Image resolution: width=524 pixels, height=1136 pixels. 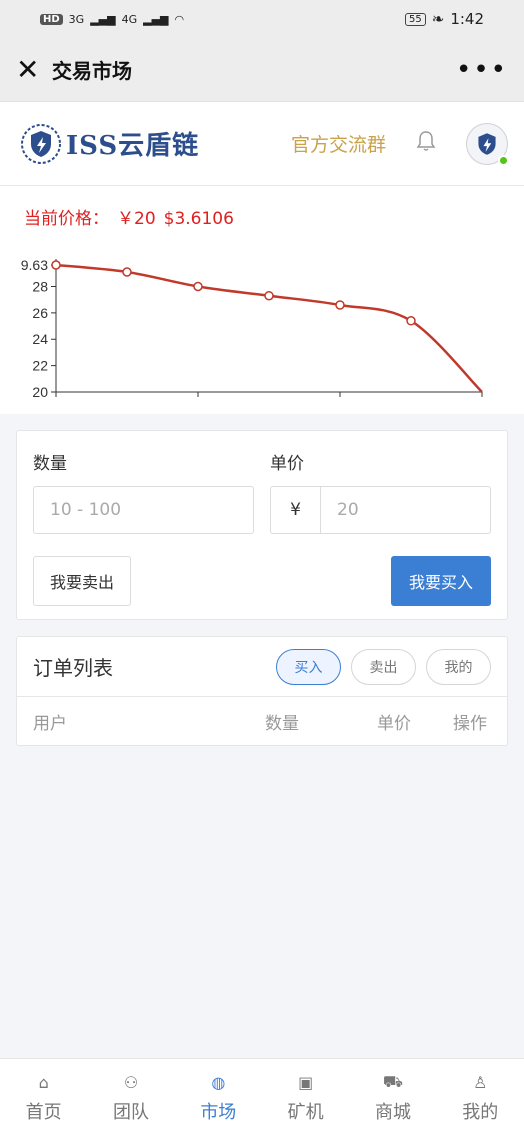 What do you see at coordinates (179, 19) in the screenshot?
I see `wifi-icon: ◠` at bounding box center [179, 19].